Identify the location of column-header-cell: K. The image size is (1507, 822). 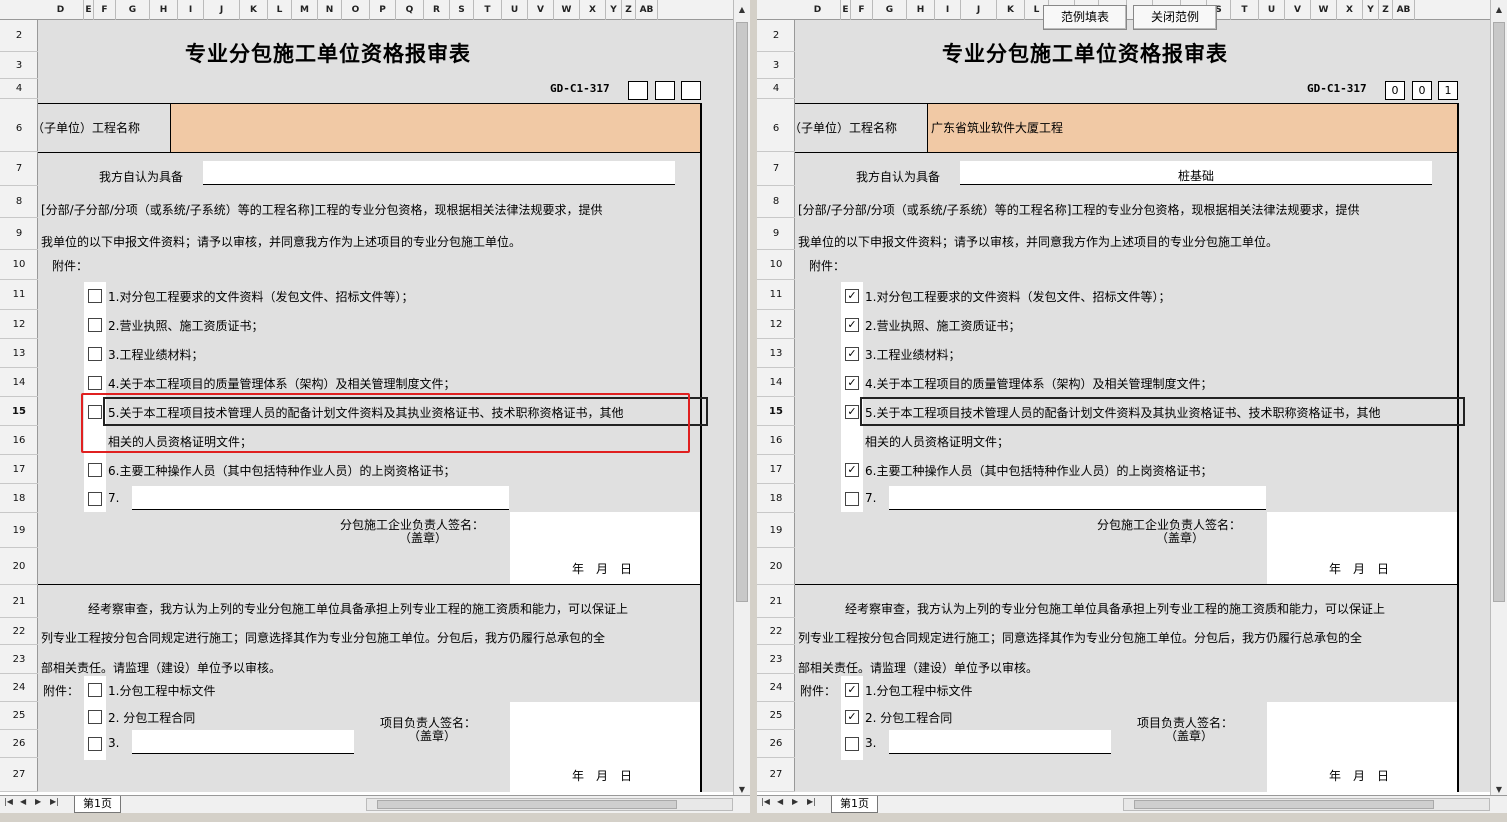
(254, 10).